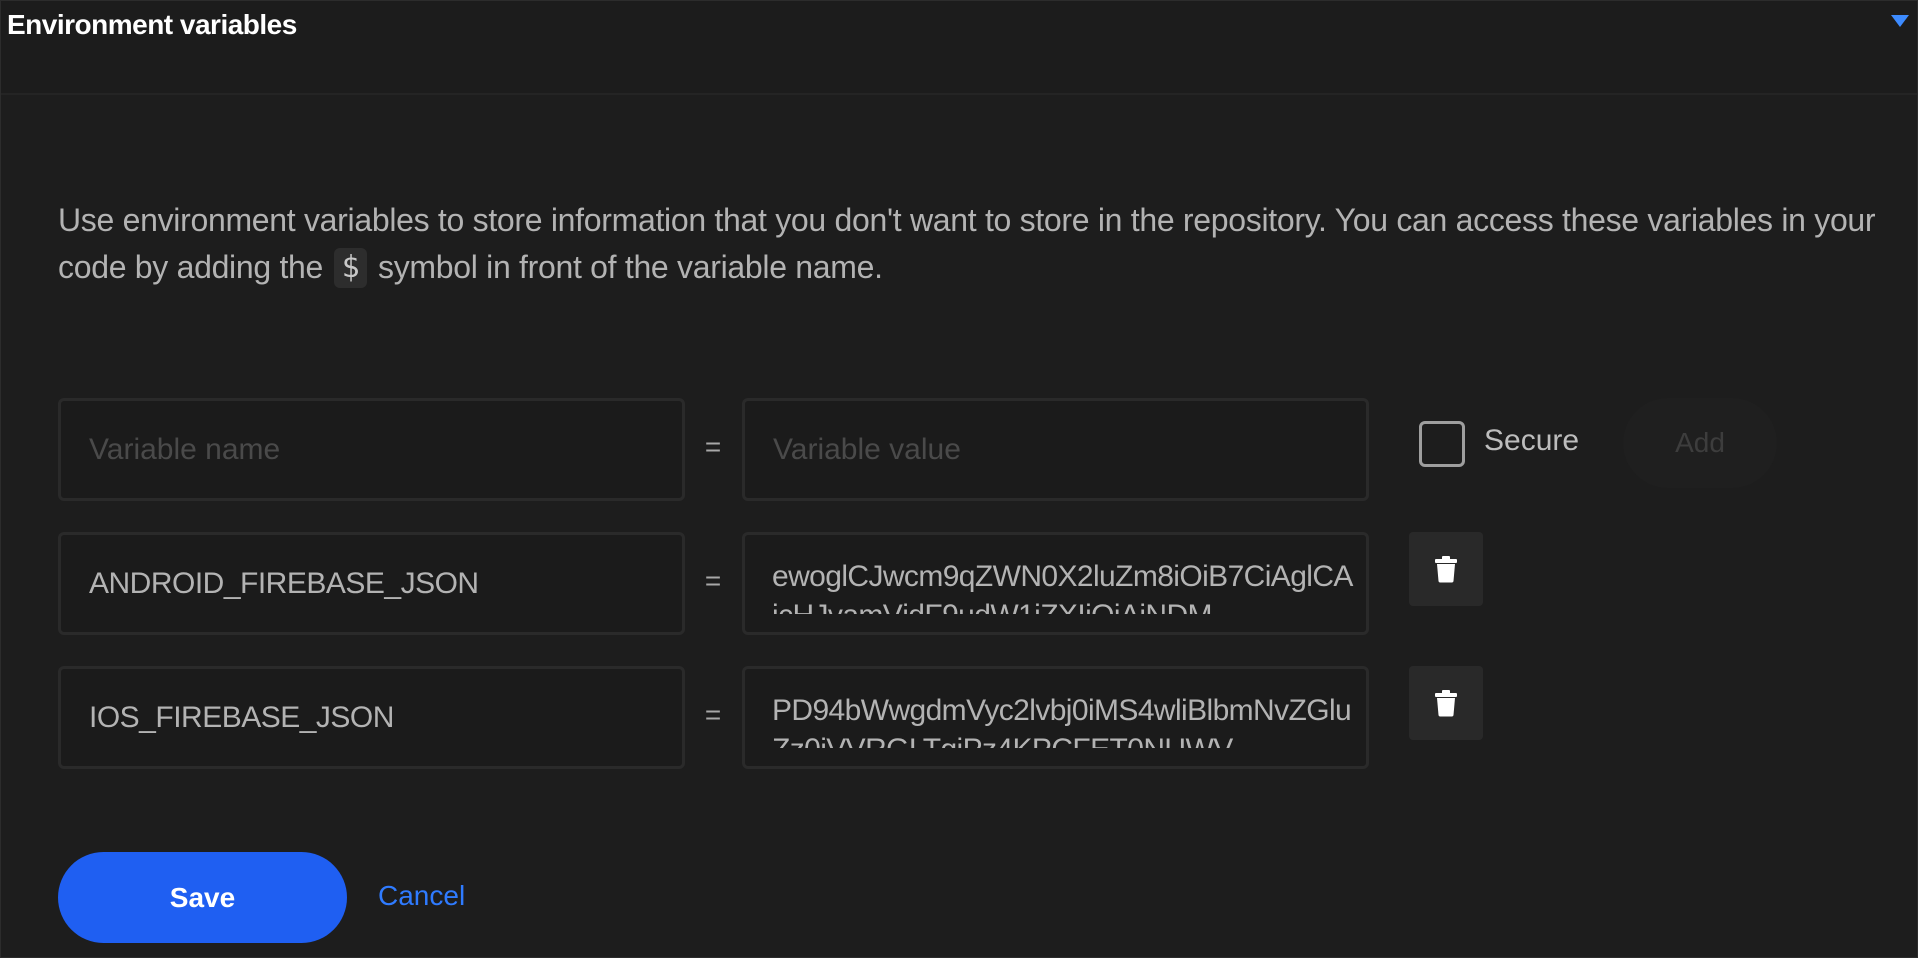 Image resolution: width=1920 pixels, height=965 pixels. What do you see at coordinates (1531, 441) in the screenshot?
I see `secure-label: Secure` at bounding box center [1531, 441].